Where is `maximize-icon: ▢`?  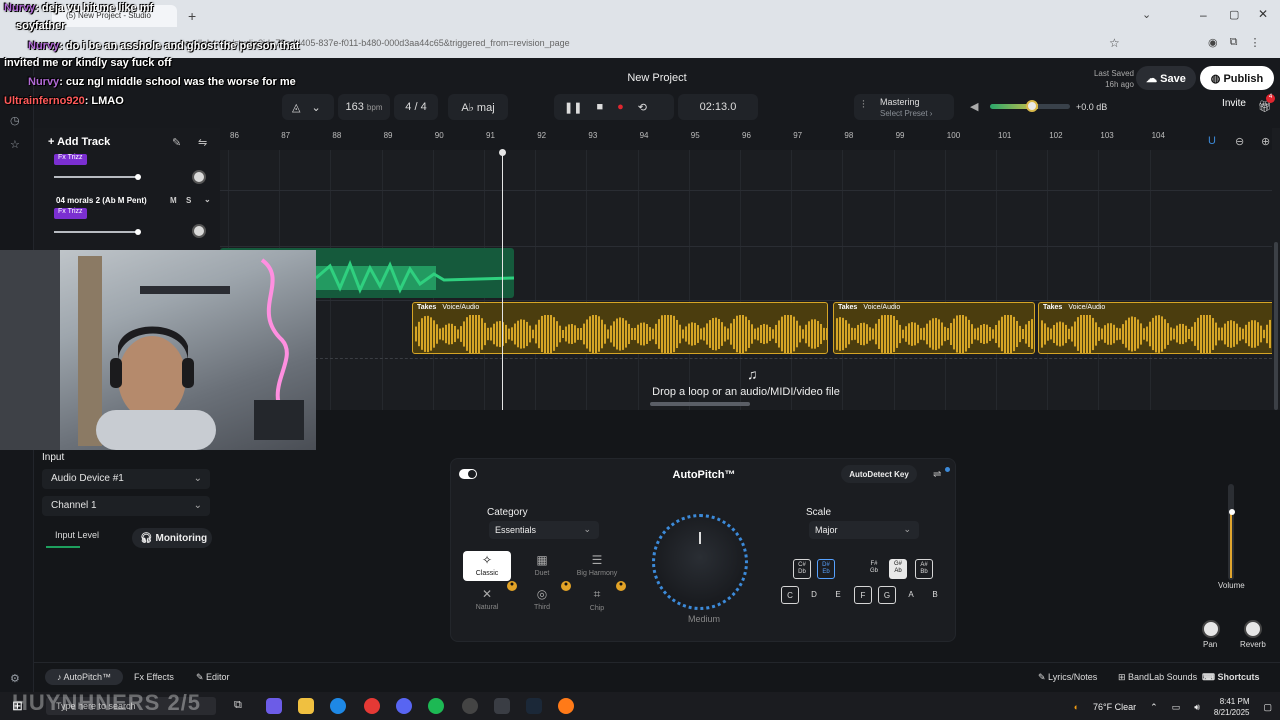 maximize-icon: ▢ is located at coordinates (1234, 14).